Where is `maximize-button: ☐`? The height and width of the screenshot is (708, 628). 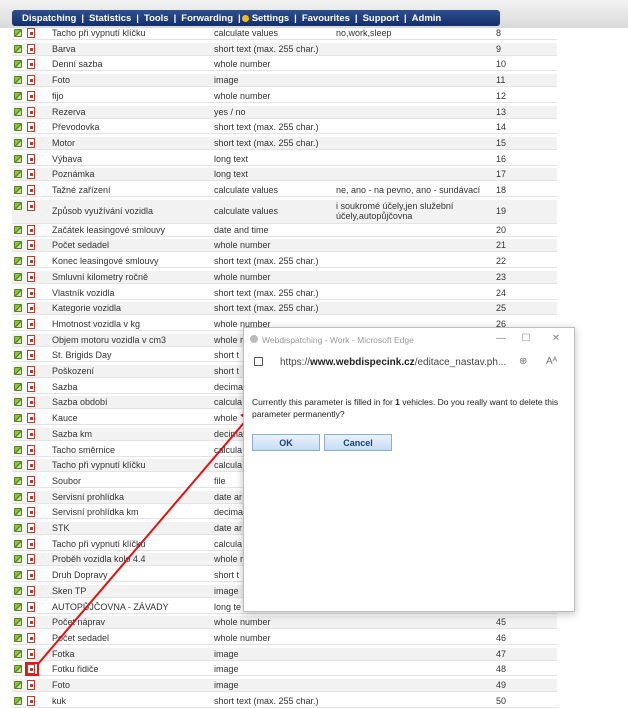
maximize-button: ☐ is located at coordinates (526, 339).